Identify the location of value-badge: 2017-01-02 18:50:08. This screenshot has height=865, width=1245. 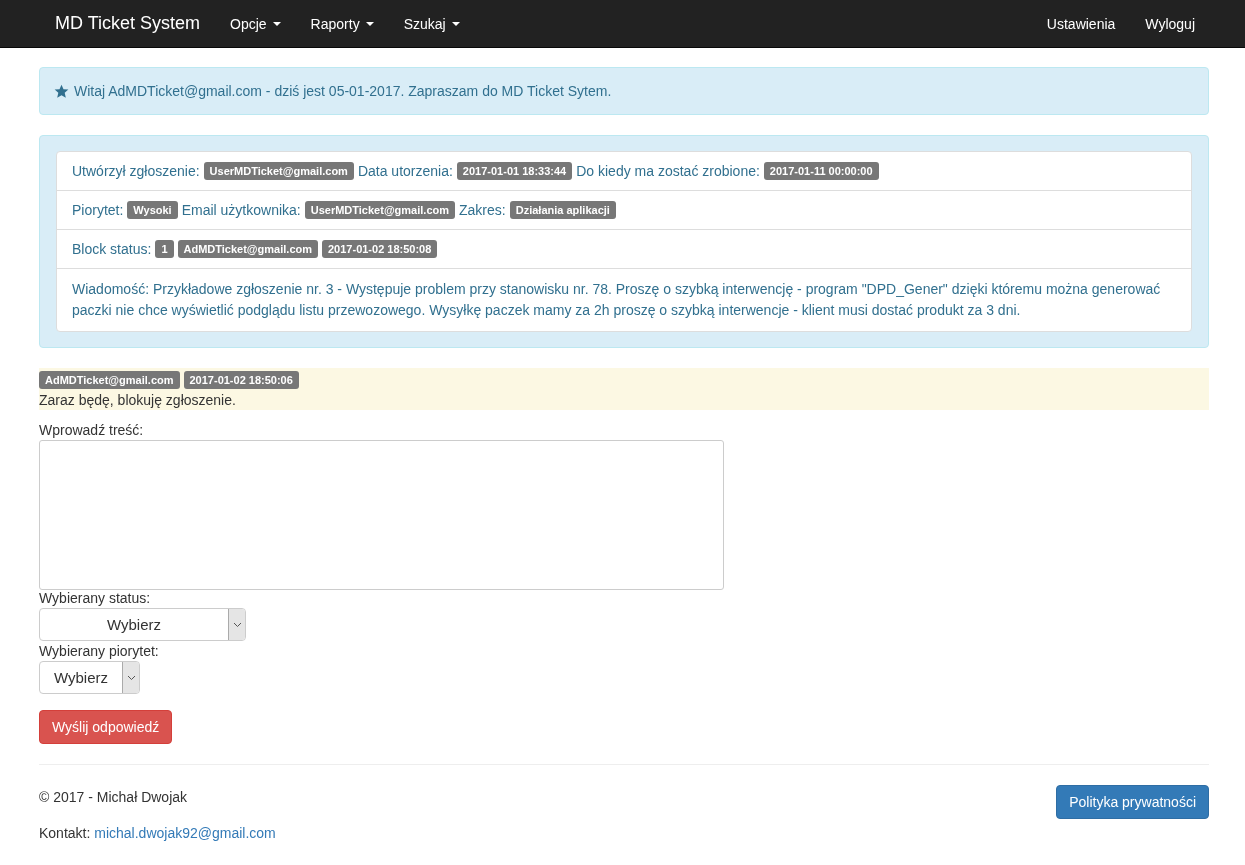
(380, 249).